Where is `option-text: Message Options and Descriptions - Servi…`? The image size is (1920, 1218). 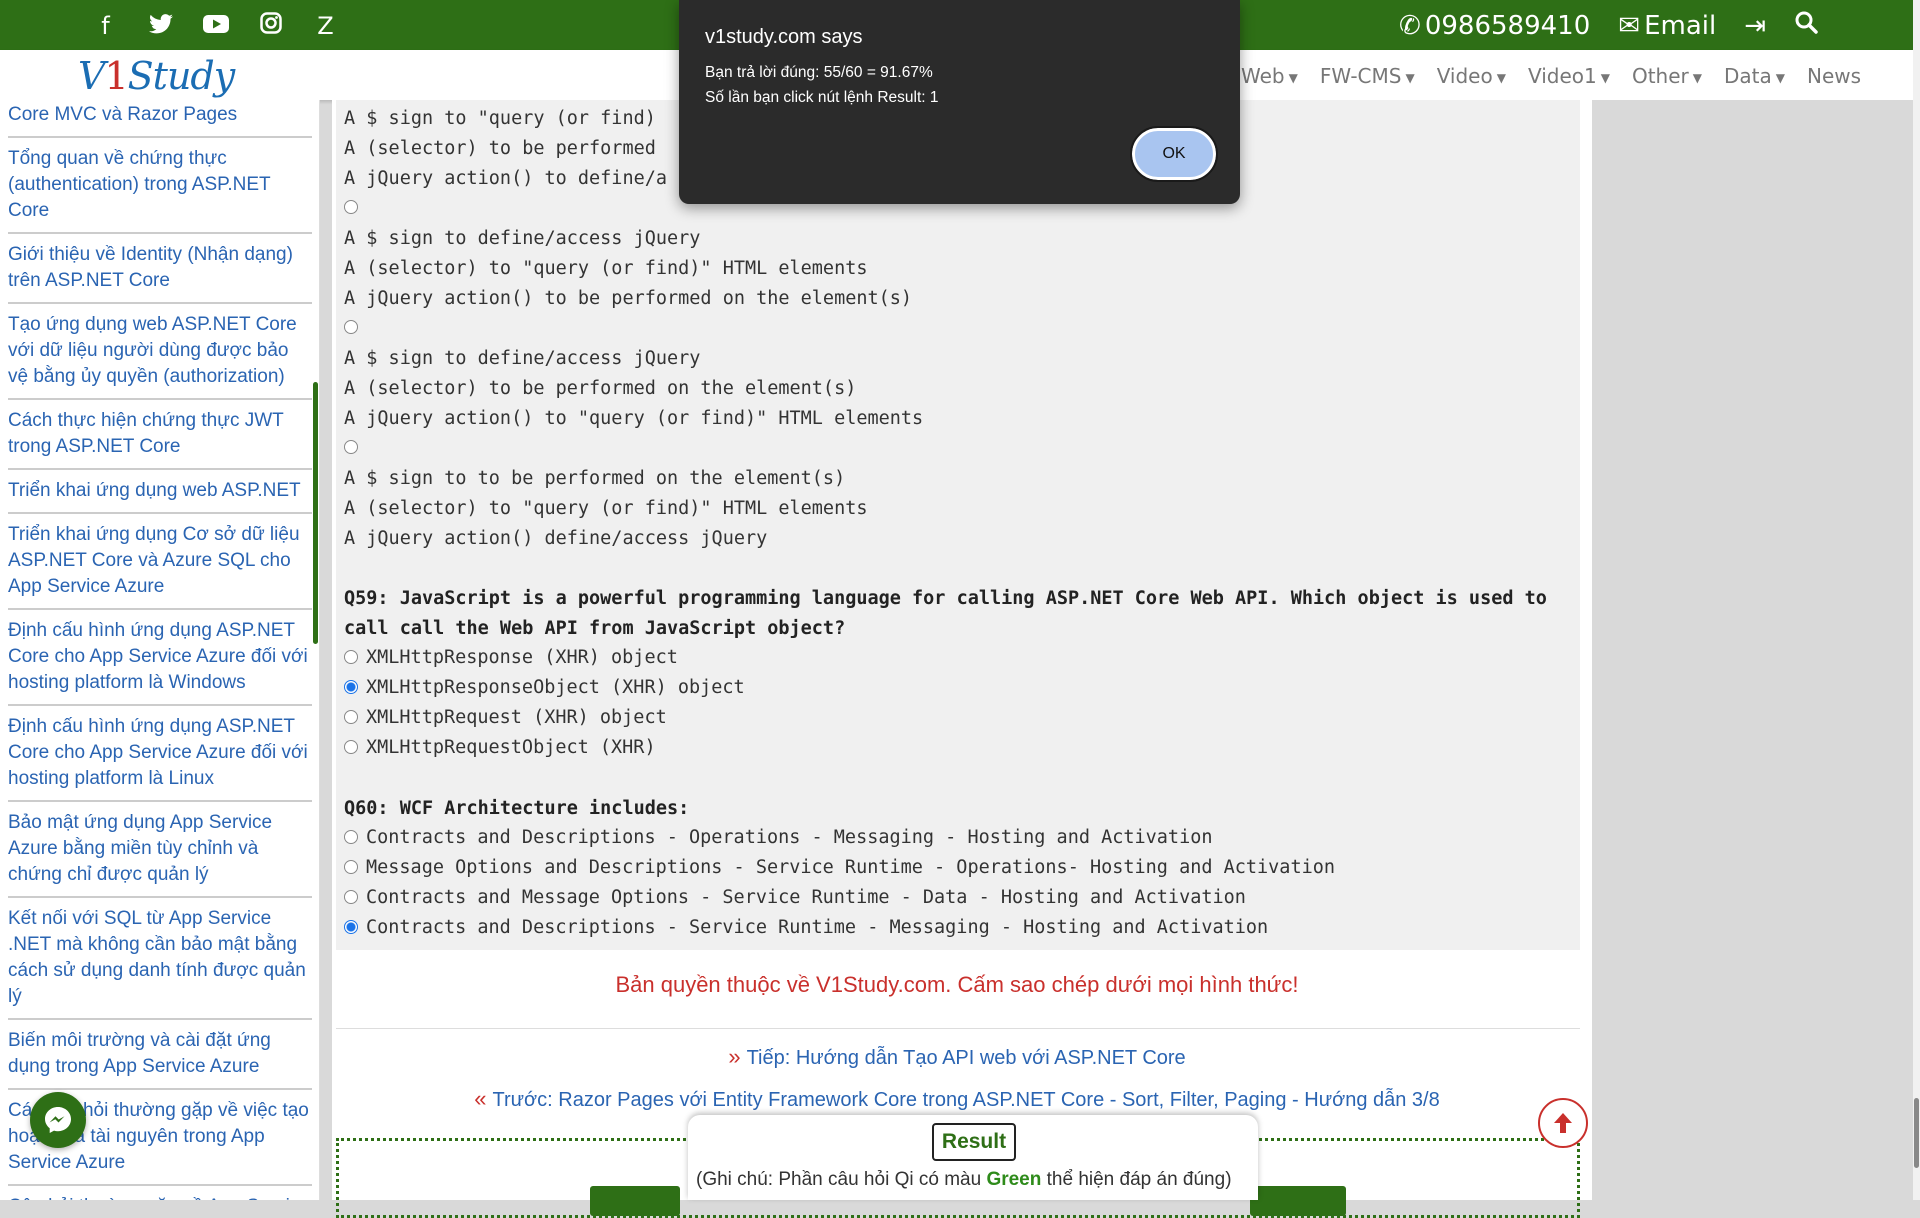 option-text: Message Options and Descriptions - Servi… is located at coordinates (851, 867).